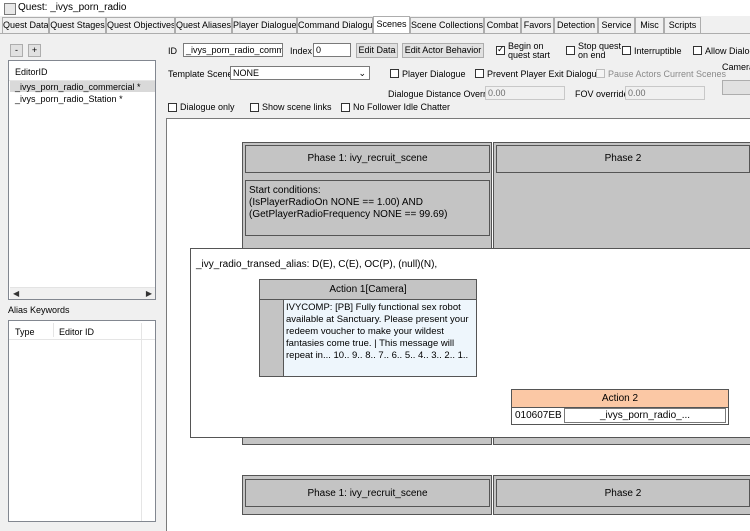 The height and width of the screenshot is (531, 750). What do you see at coordinates (140, 25) in the screenshot?
I see `tab-quest-objectives: Quest Objectives` at bounding box center [140, 25].